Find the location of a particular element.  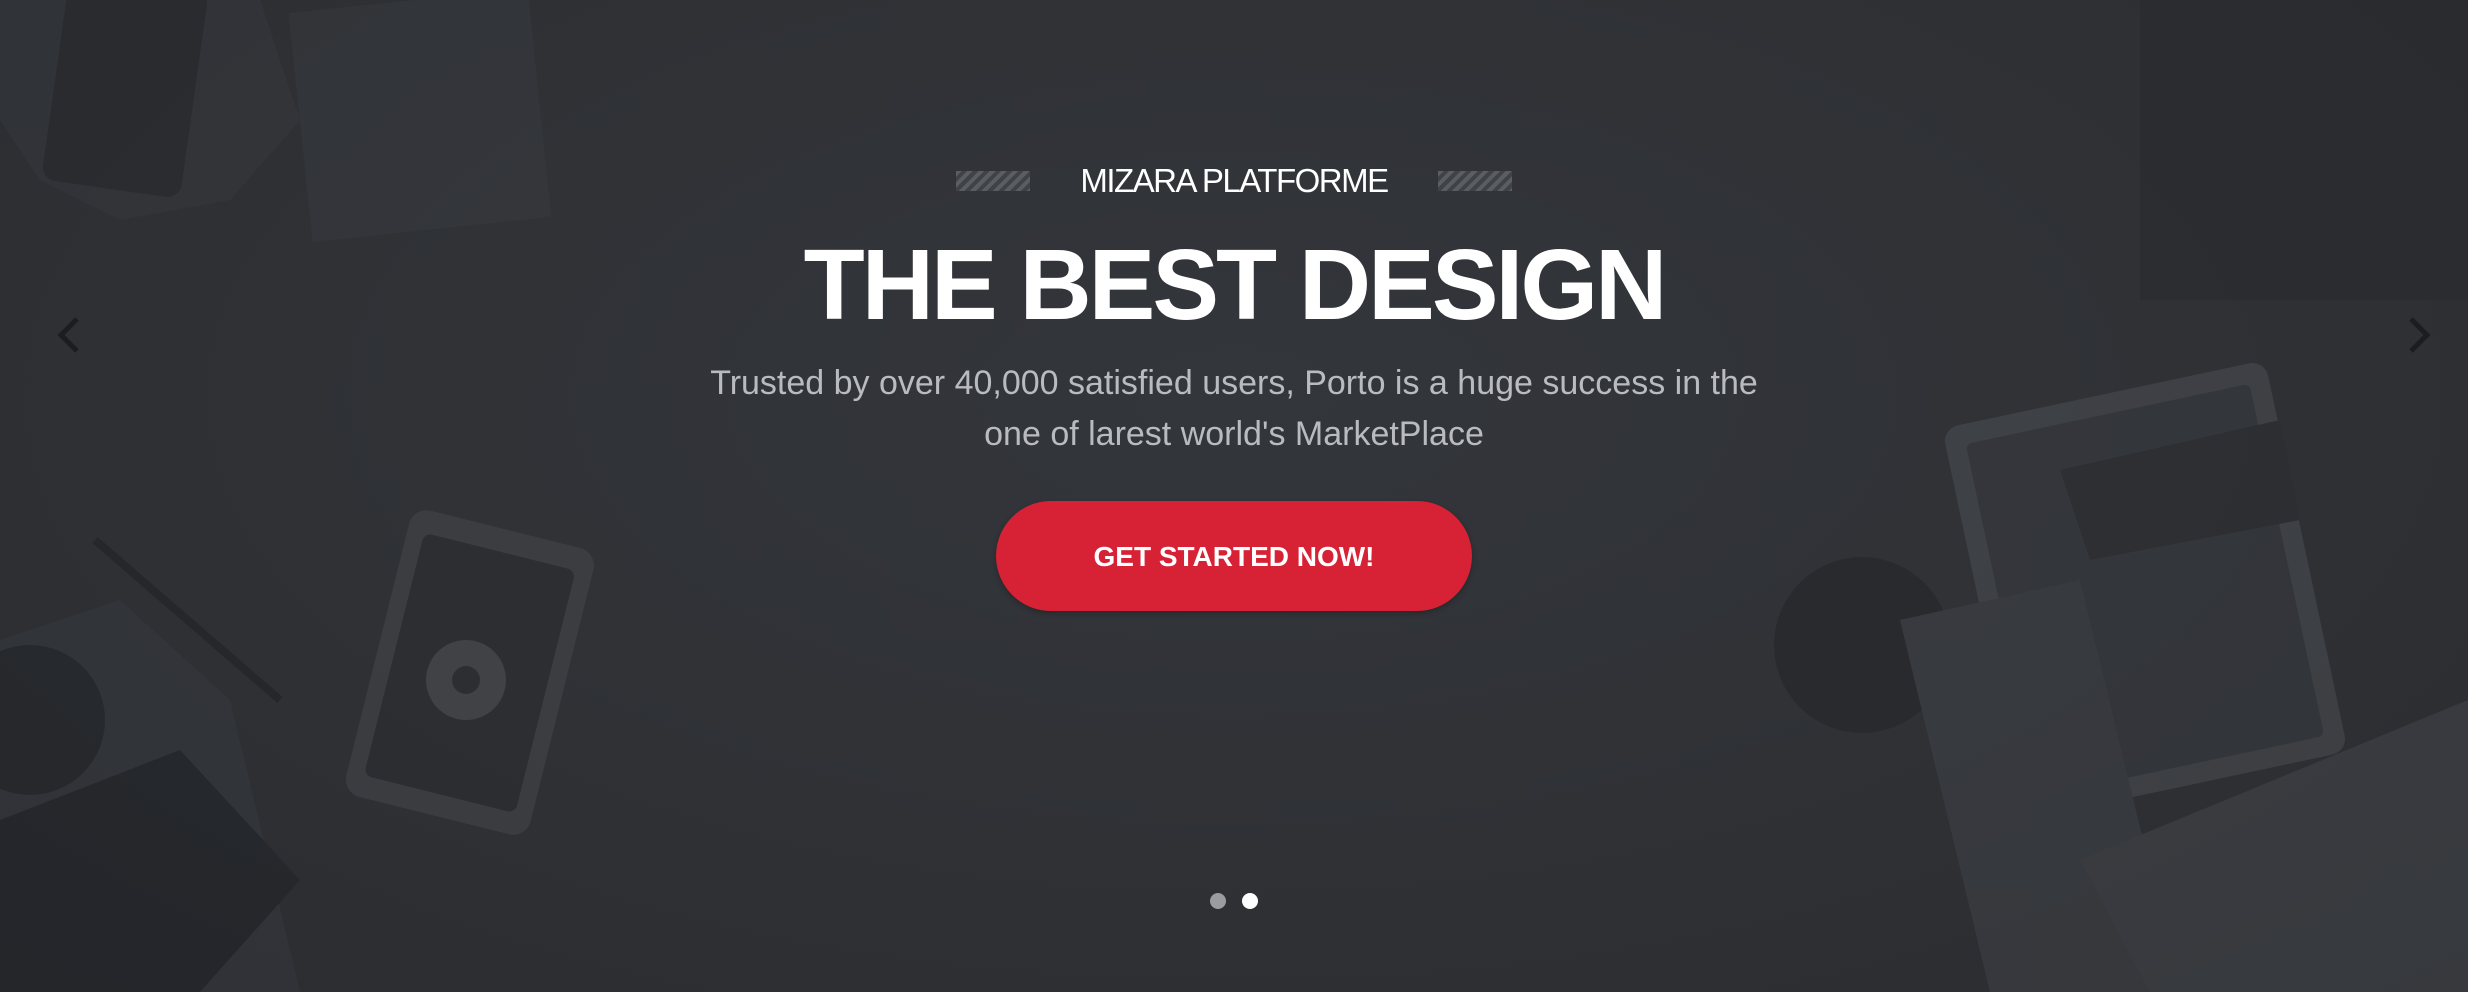

stripe-decoration-right is located at coordinates (1474, 181).